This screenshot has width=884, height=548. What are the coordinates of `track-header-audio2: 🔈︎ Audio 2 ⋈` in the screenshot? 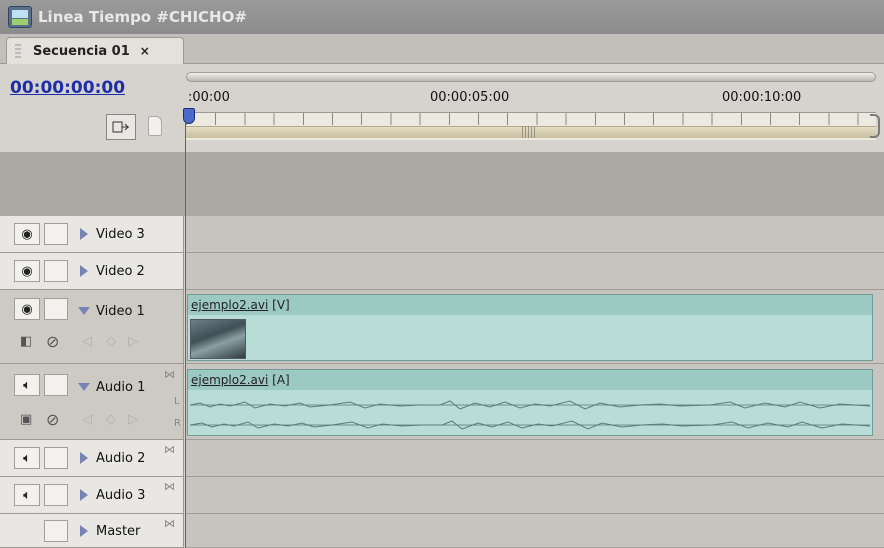 It's located at (92, 458).